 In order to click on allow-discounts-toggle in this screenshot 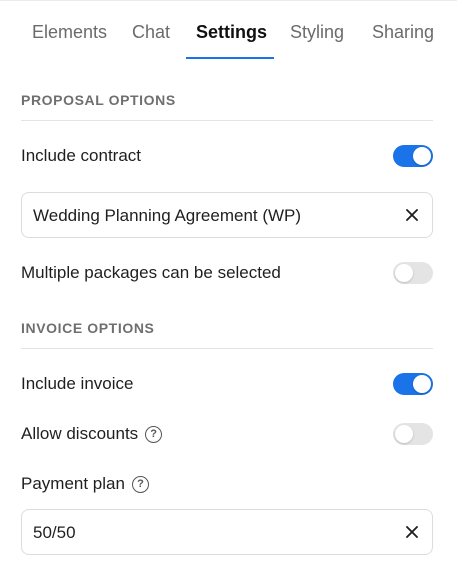, I will do `click(413, 434)`.